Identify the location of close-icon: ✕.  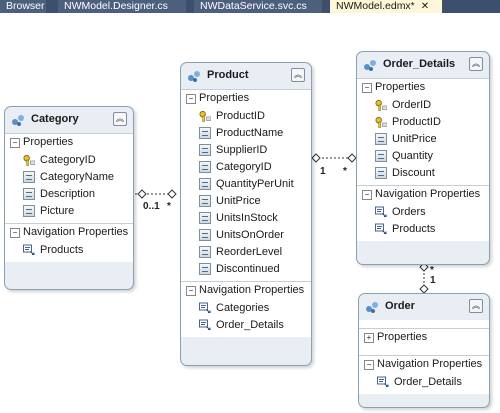
(425, 6).